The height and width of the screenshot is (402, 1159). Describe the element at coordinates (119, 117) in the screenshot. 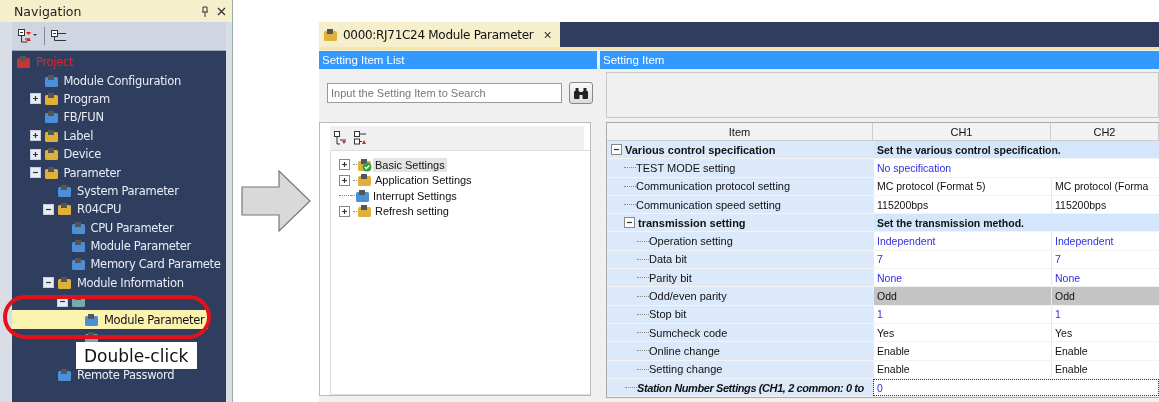

I see `tree-item: FB/FUN` at that location.